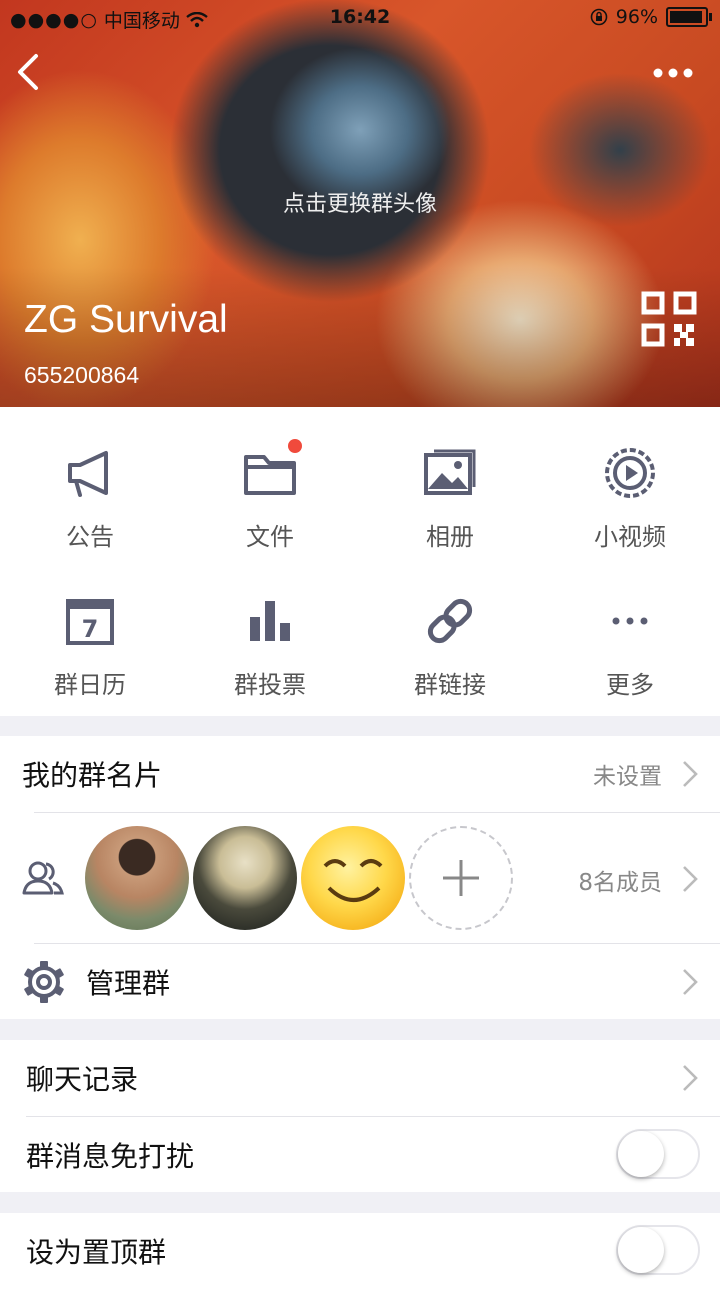 Image resolution: width=720 pixels, height=1293 pixels. I want to click on add-member-button, so click(461, 878).